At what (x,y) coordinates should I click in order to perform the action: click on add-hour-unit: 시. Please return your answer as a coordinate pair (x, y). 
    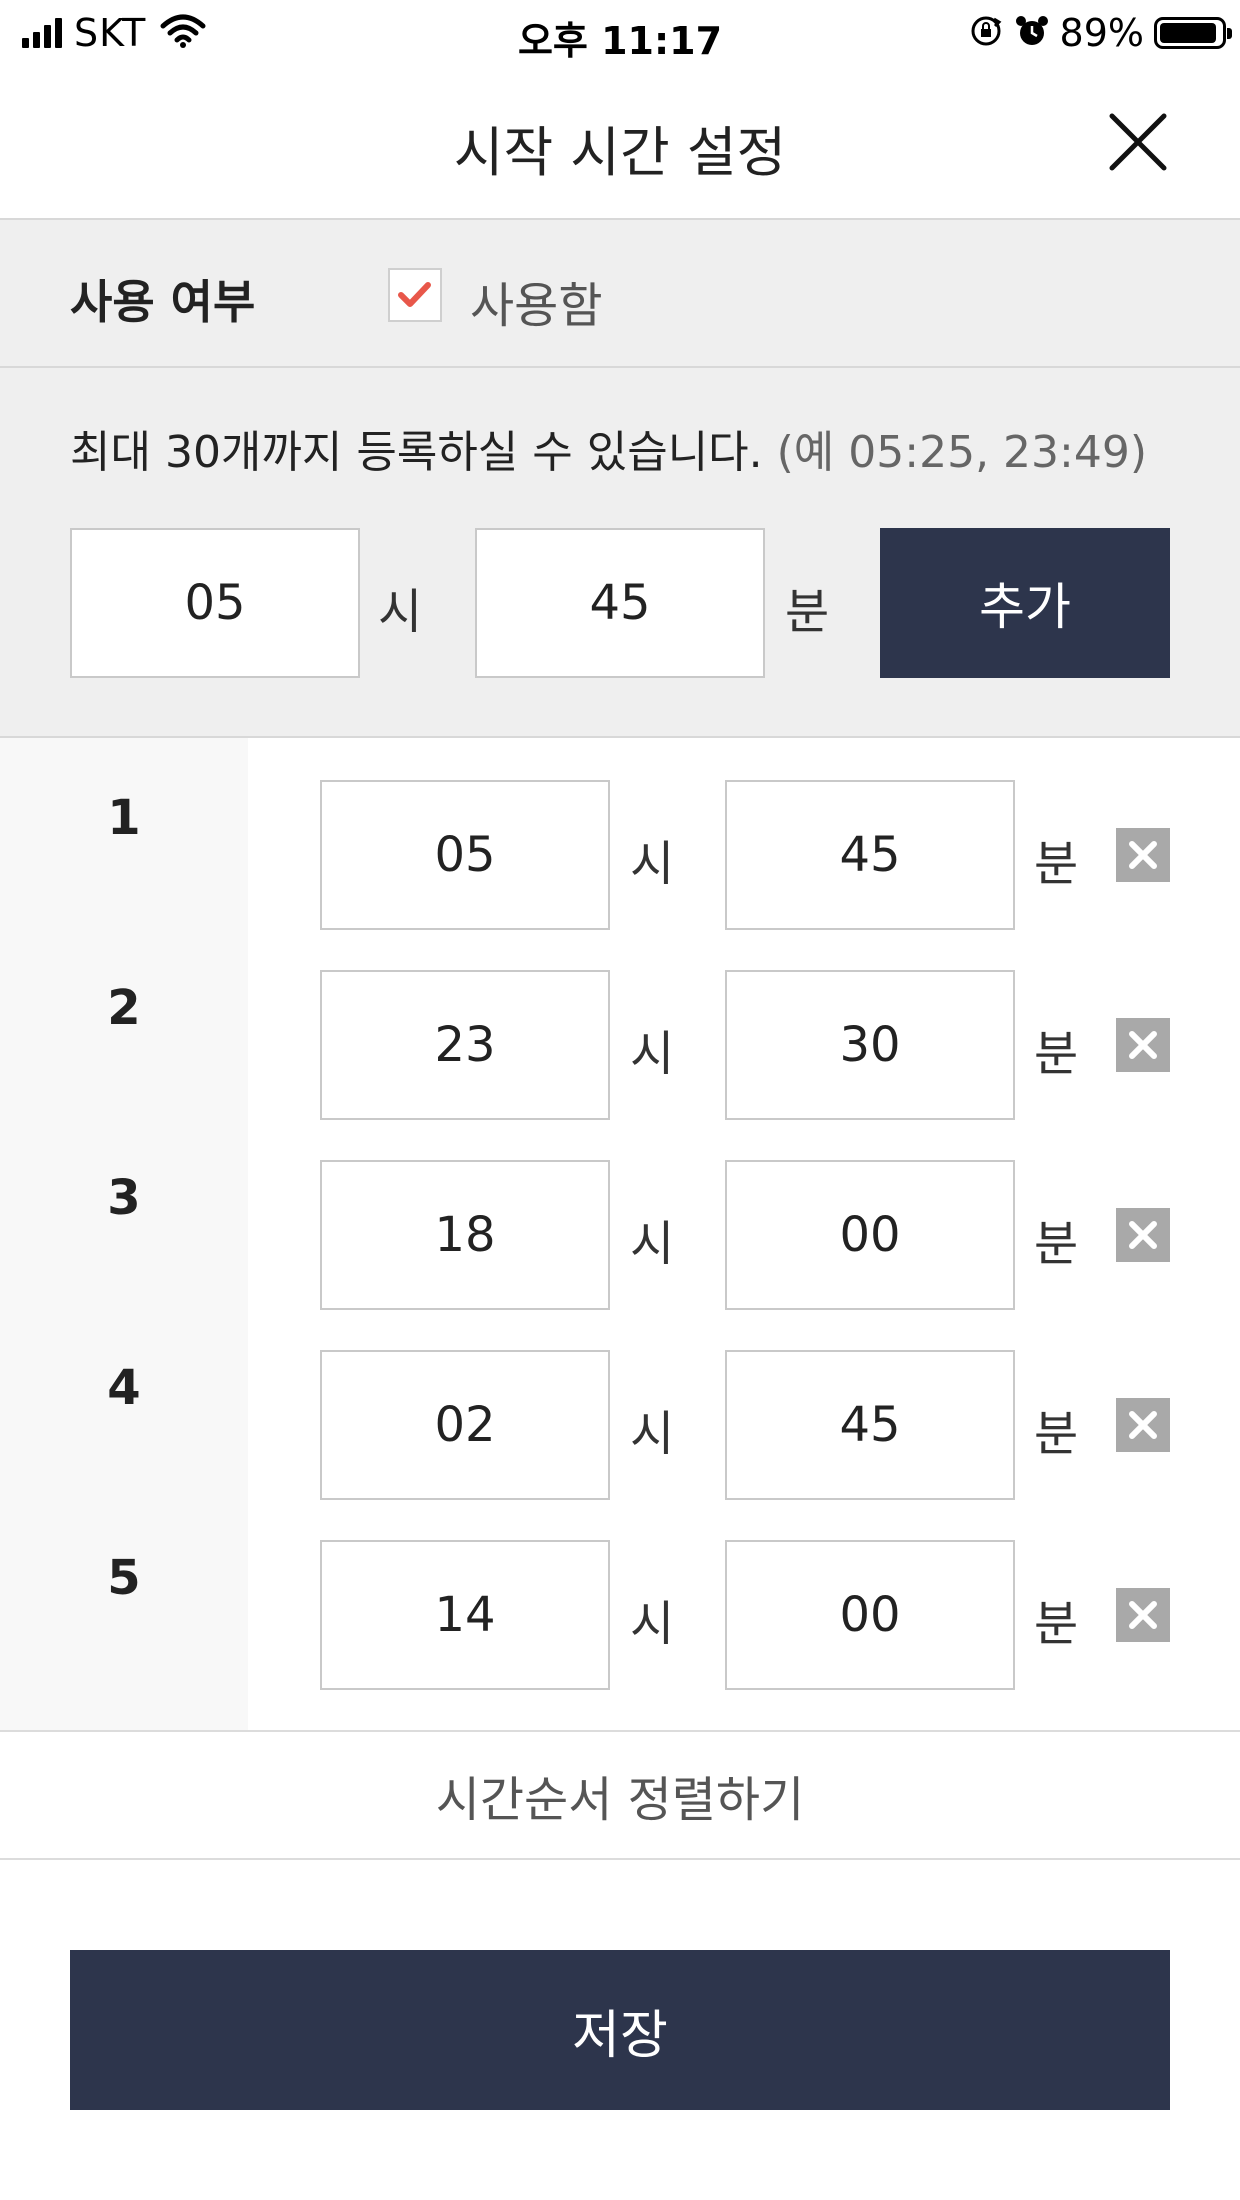
    Looking at the image, I should click on (400, 607).